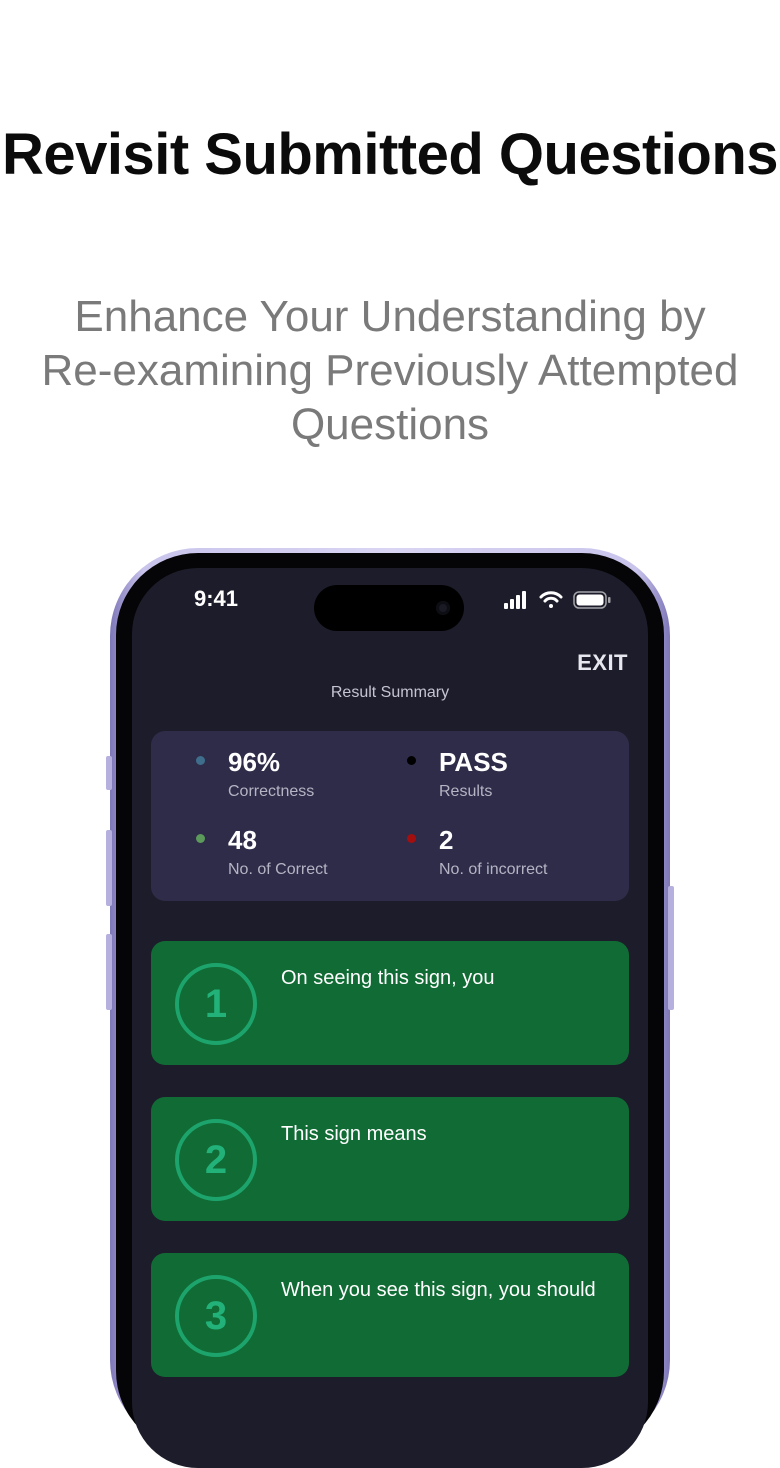 This screenshot has height=1468, width=780. I want to click on question-text: This sign means, so click(354, 1134).